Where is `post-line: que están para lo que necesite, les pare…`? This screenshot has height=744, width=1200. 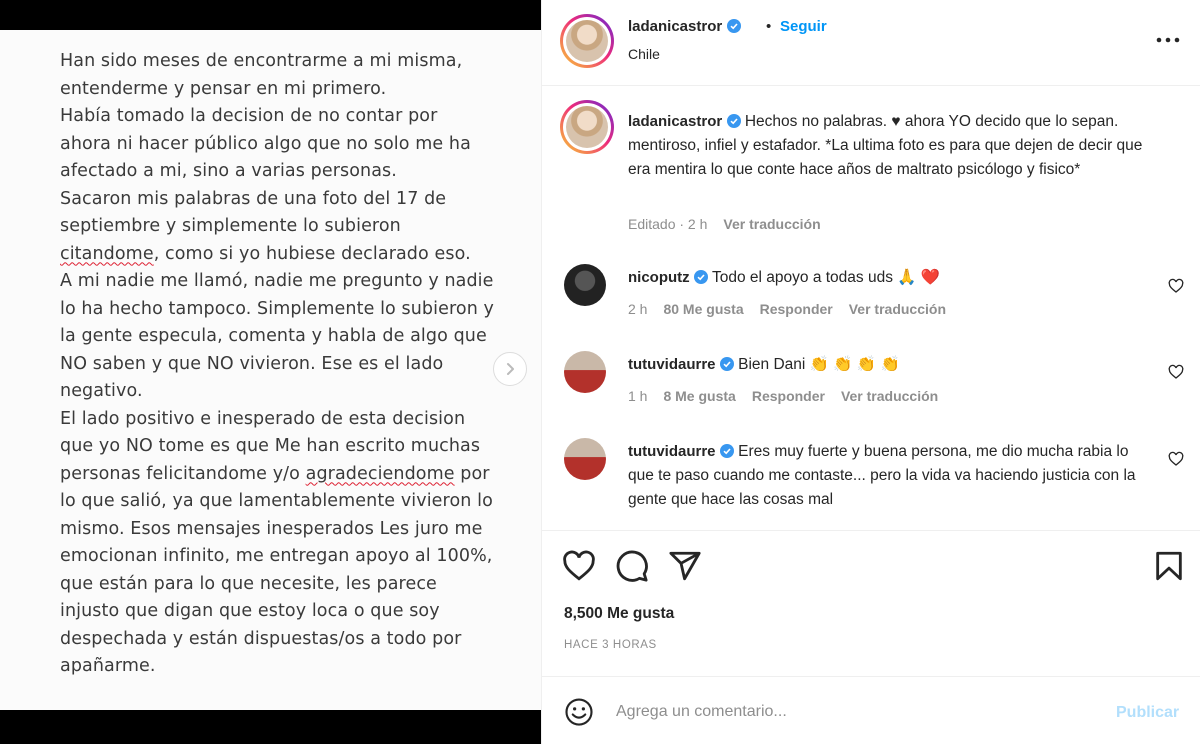 post-line: que están para lo que necesite, les pare… is located at coordinates (248, 583).